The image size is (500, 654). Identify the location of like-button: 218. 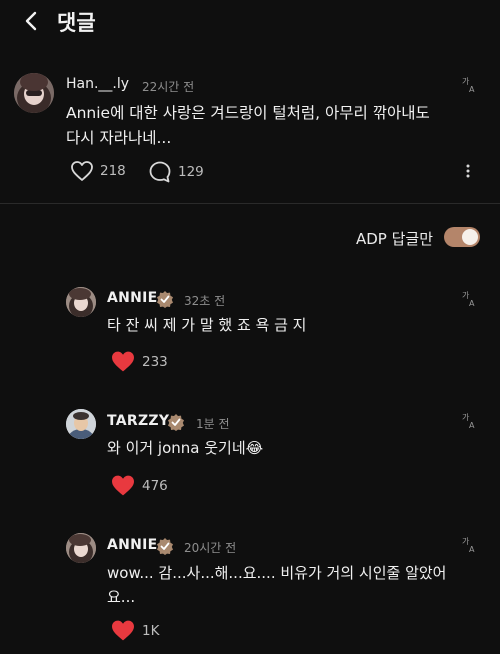
(98, 171).